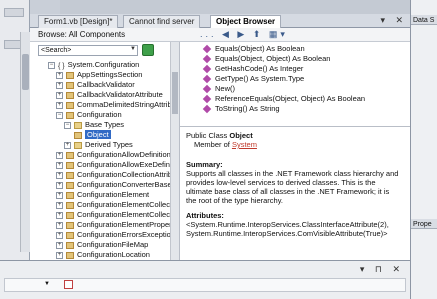  What do you see at coordinates (102, 244) in the screenshot?
I see `tree-item: + ConfigurationFileMap` at bounding box center [102, 244].